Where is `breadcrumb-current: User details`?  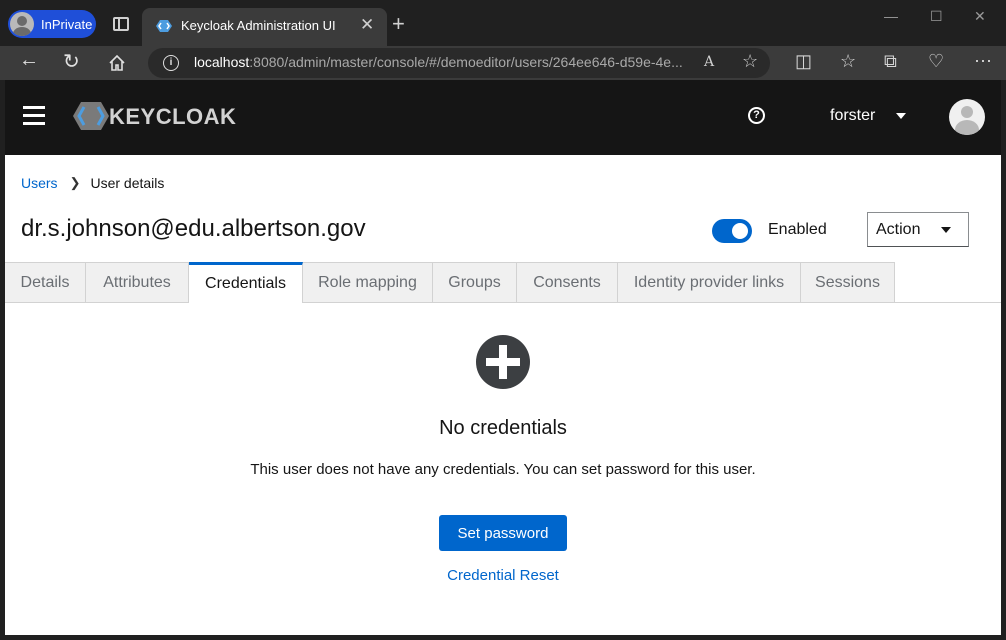
breadcrumb-current: User details is located at coordinates (127, 183).